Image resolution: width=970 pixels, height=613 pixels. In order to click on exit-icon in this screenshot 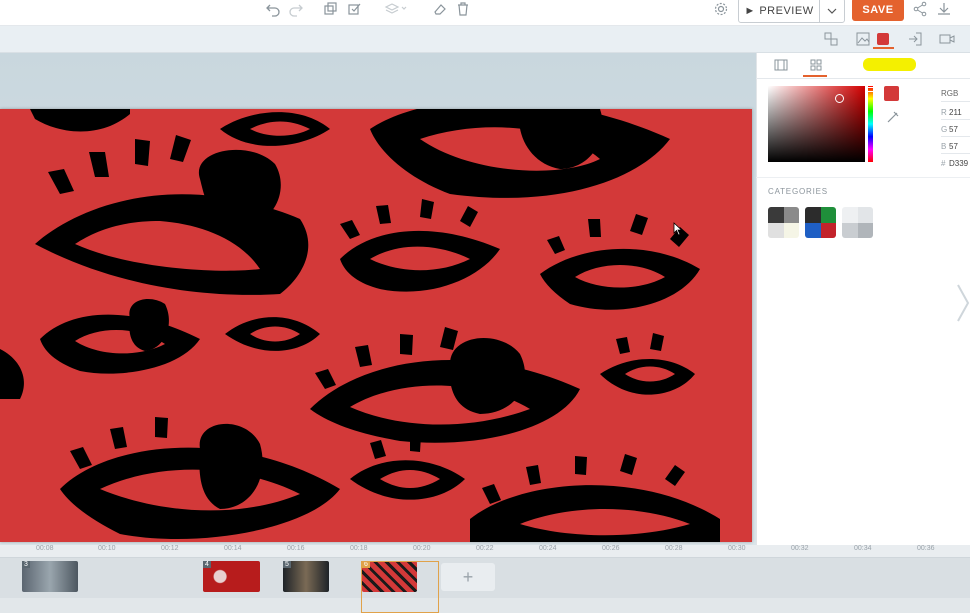, I will do `click(915, 39)`.